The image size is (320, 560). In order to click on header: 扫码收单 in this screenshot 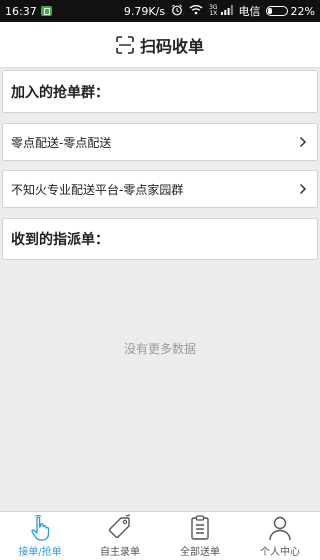, I will do `click(160, 45)`.